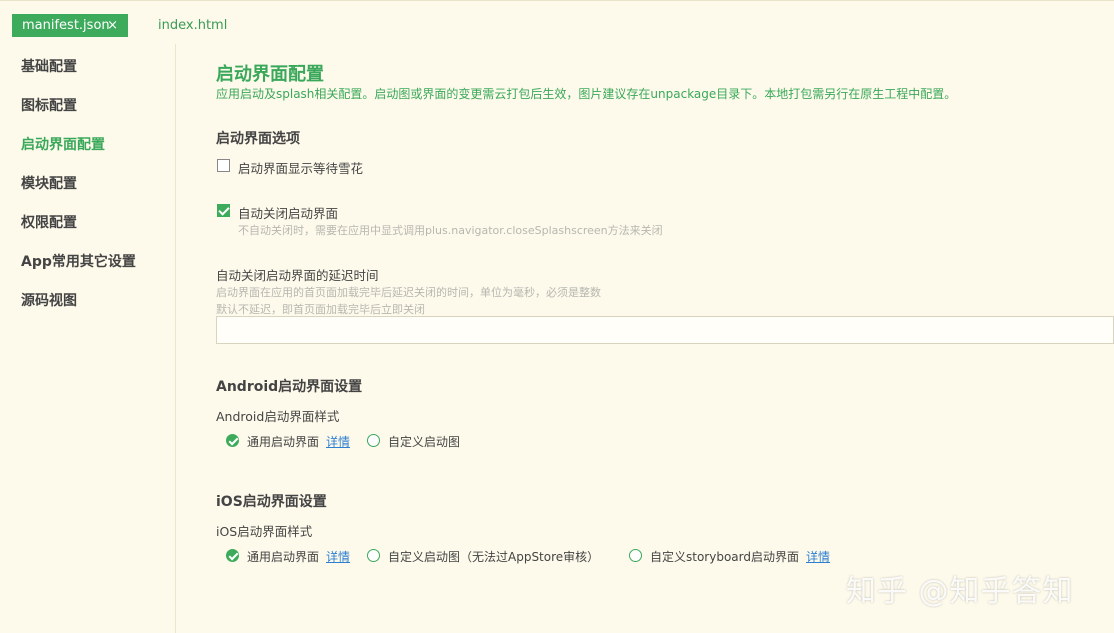  I want to click on page-title: 启动界面配置, so click(270, 74).